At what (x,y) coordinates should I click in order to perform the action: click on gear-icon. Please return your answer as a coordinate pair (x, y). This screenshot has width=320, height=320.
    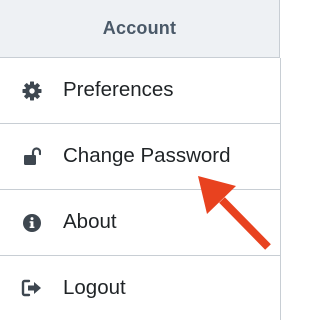
    Looking at the image, I should click on (32, 91).